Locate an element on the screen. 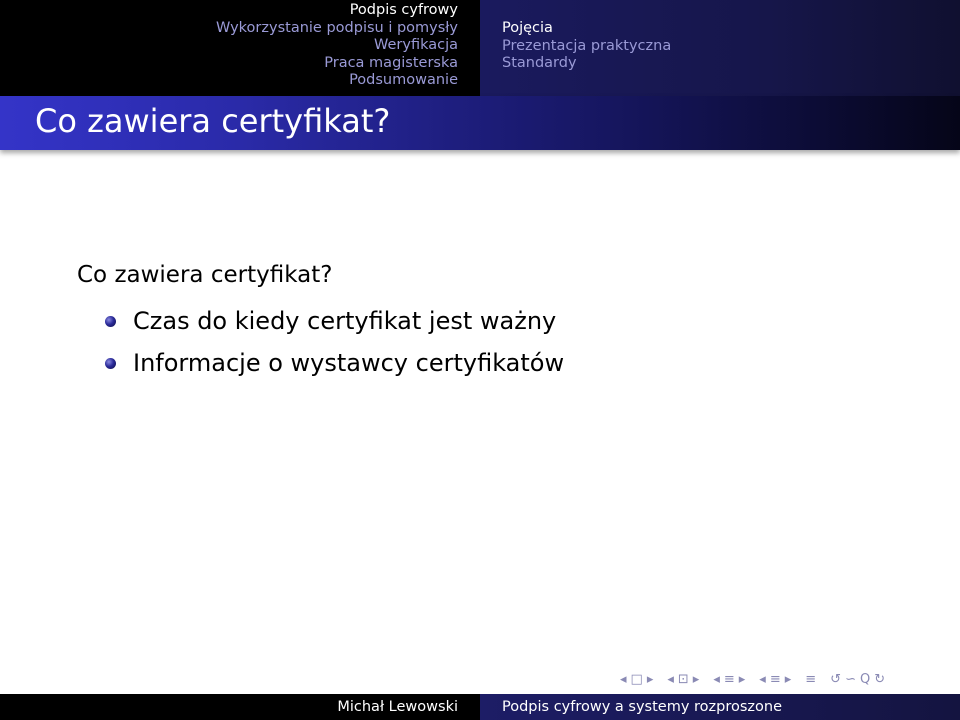 This screenshot has height=720, width=960. footer-title: Podpis cyfrowy a systemy rozproszone is located at coordinates (720, 707).